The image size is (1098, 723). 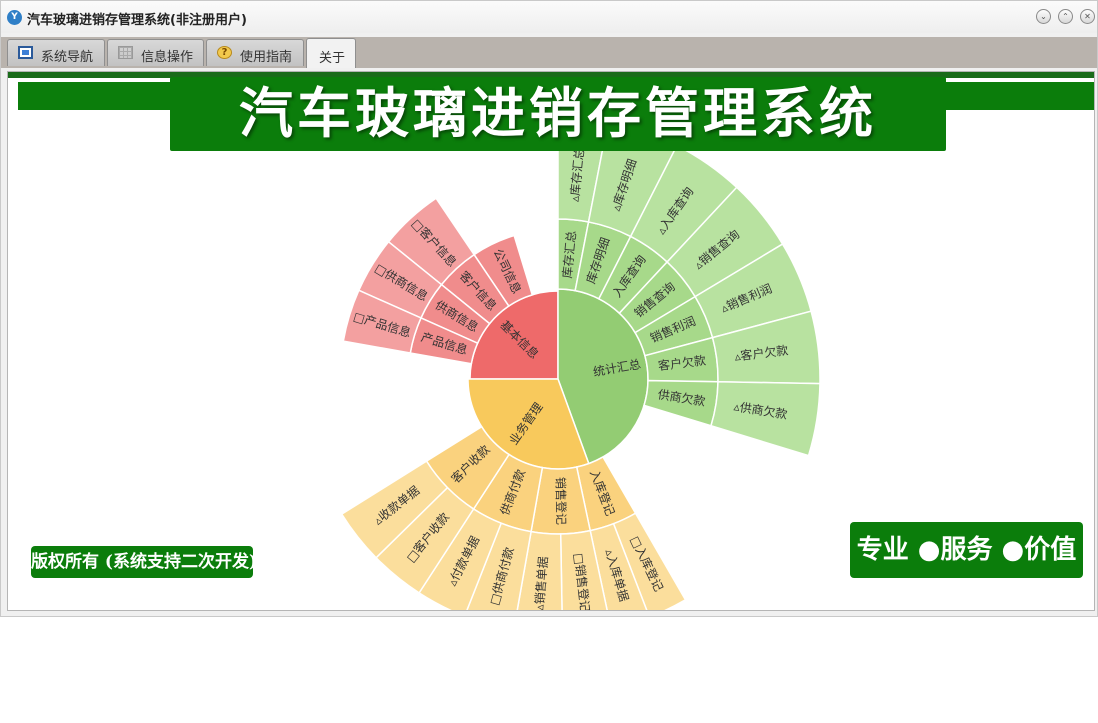 I want to click on tab-bar: 系统导航 信息操作 ? 使用指南 关于, so click(x=549, y=52).